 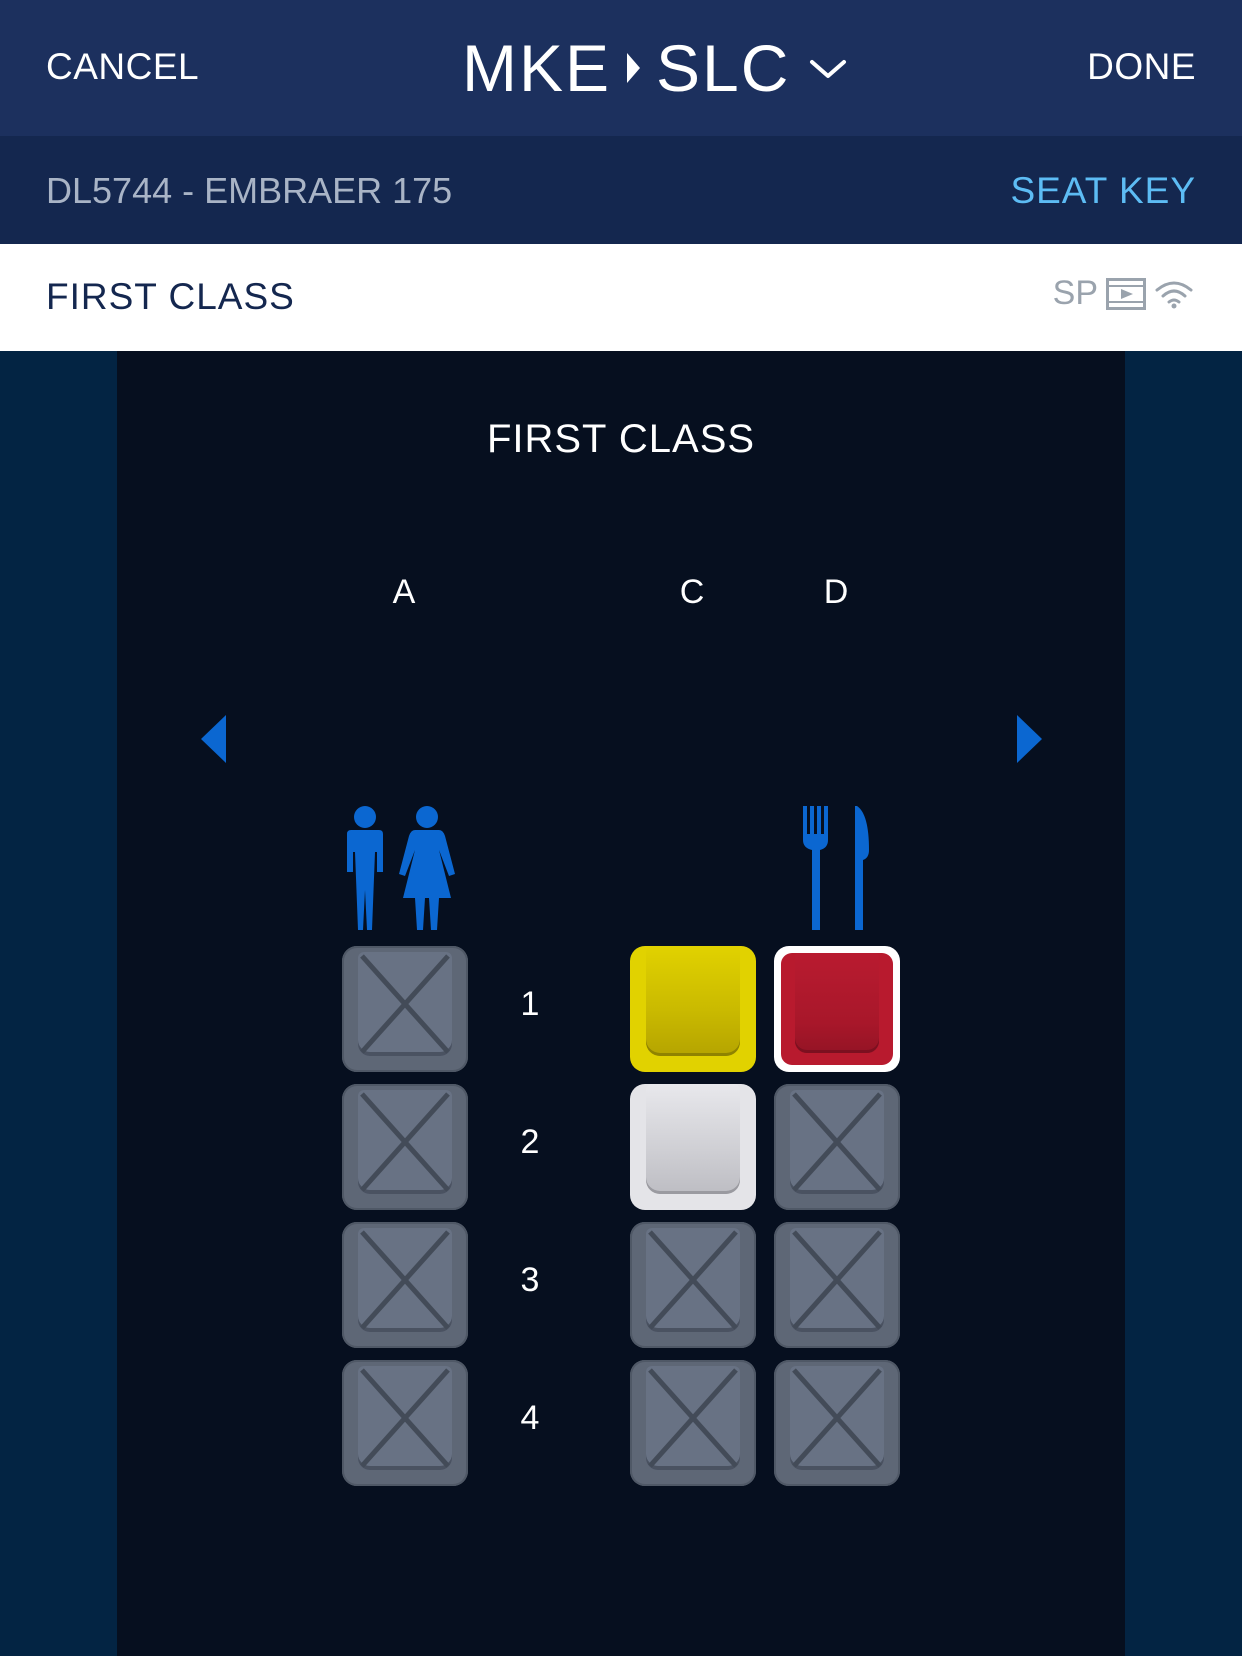 What do you see at coordinates (828, 69) in the screenshot?
I see `chevron-down-icon` at bounding box center [828, 69].